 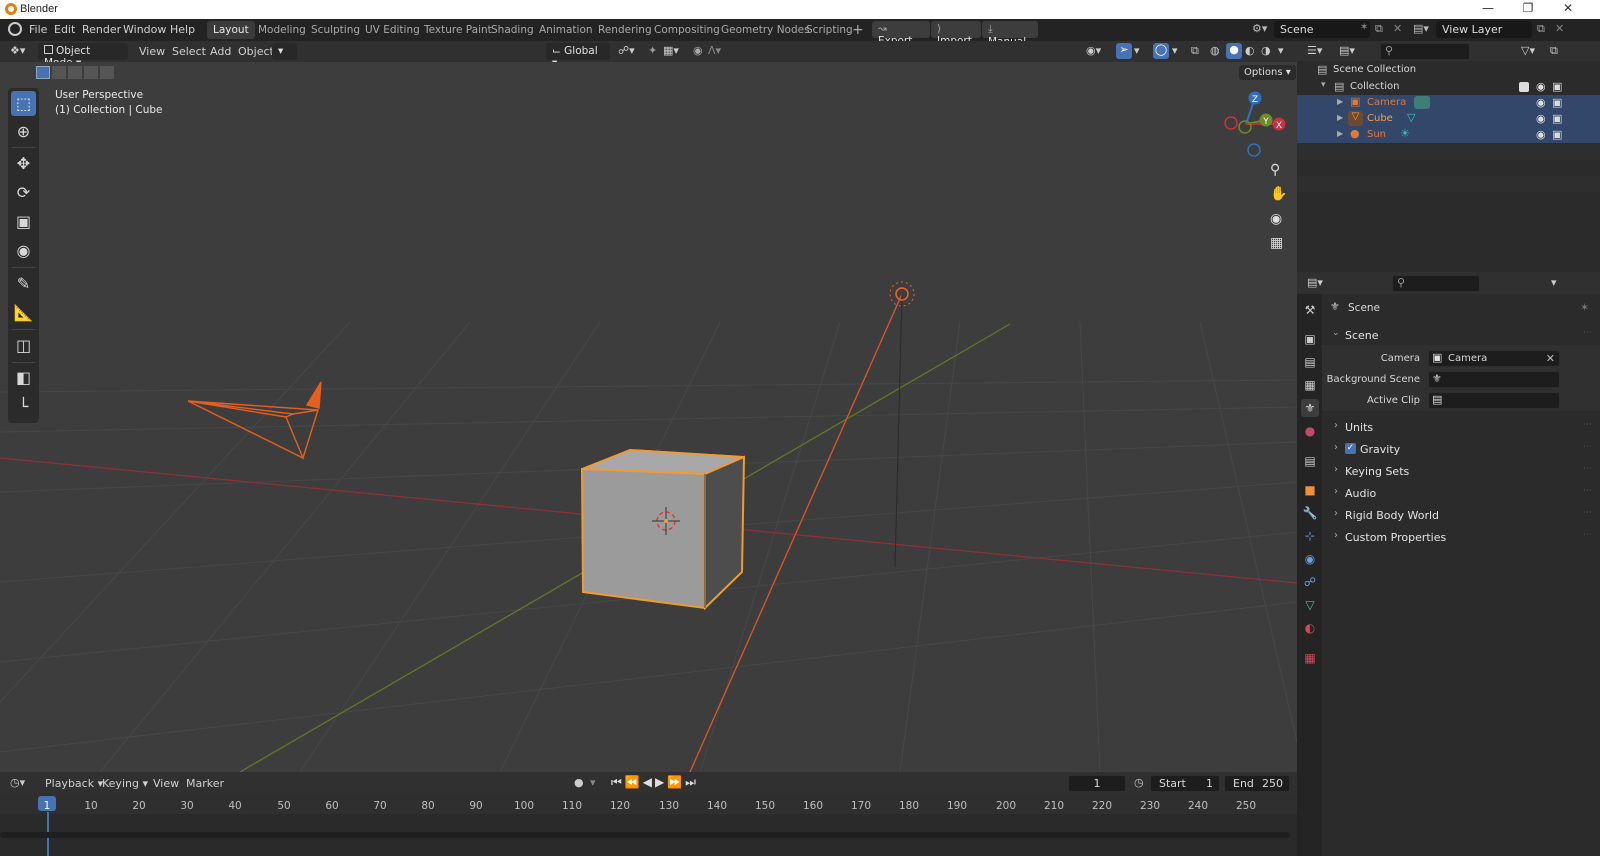 I want to click on tab-layout: Layout, so click(x=231, y=30).